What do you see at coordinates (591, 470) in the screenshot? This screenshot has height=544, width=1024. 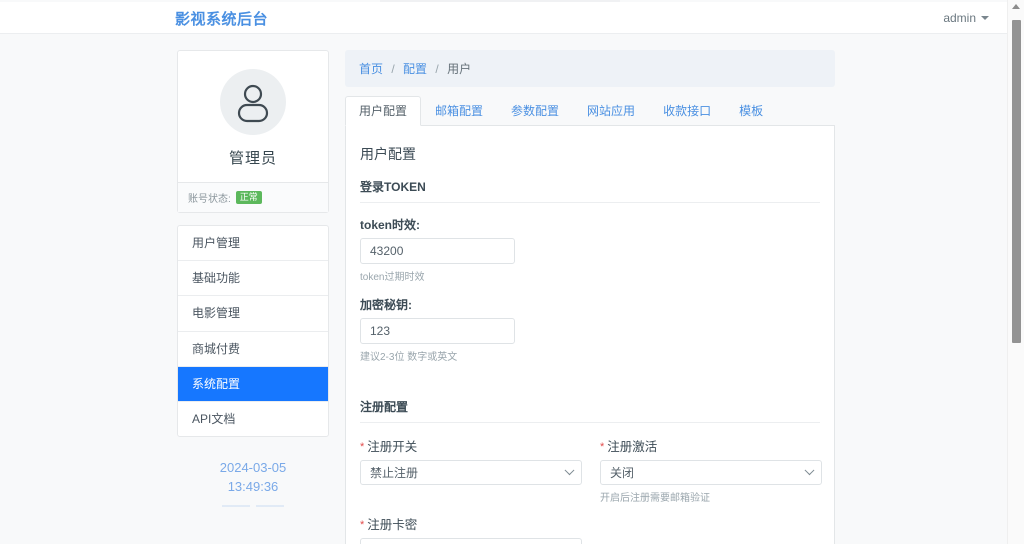 I see `register-row-1: * 注册开关 禁止注册 * 注册激活 关闭 开启后注册需要邮箱验证` at bounding box center [591, 470].